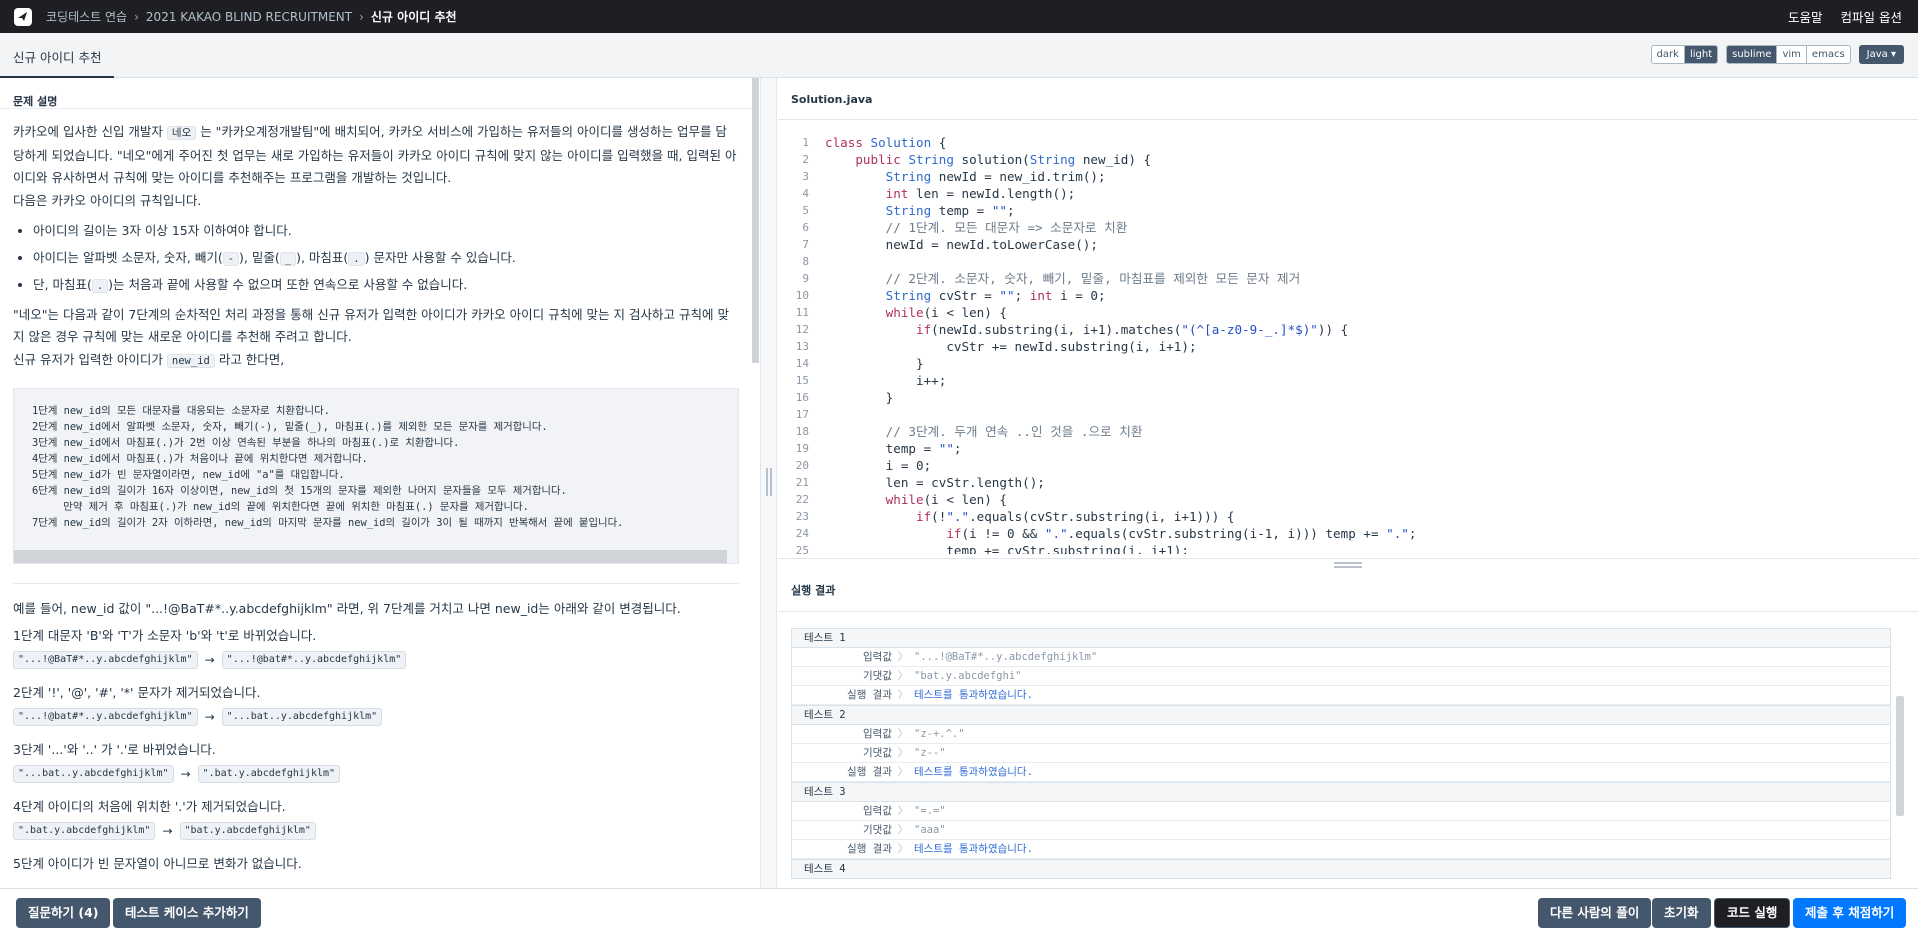 This screenshot has width=1918, height=935. I want to click on code-line: 8, so click(1348, 261).